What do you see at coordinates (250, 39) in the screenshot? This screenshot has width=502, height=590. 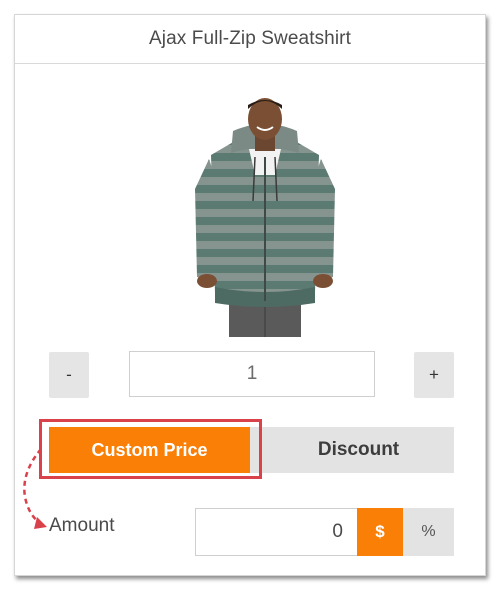 I see `product-title: Ajax Full-Zip Sweatshirt` at bounding box center [250, 39].